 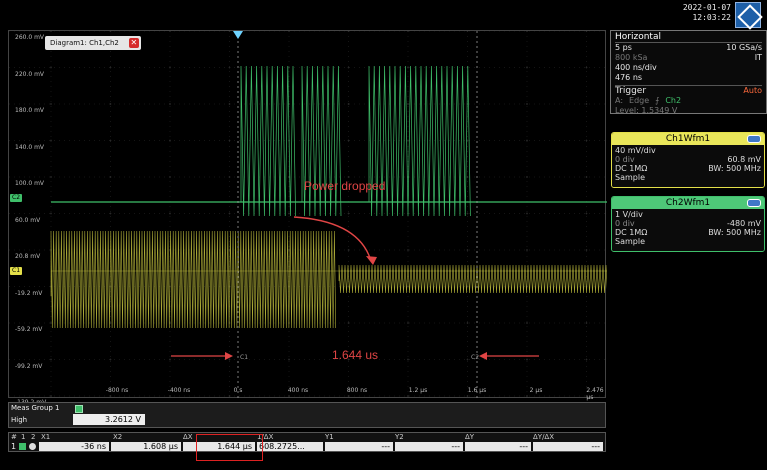 I want to click on trigger-mode: Auto, so click(x=752, y=91).